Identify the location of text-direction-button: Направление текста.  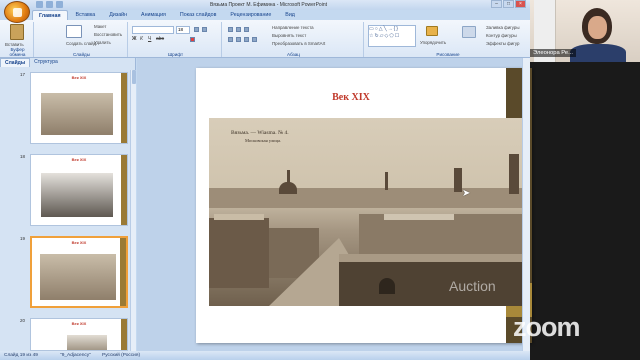
(293, 27).